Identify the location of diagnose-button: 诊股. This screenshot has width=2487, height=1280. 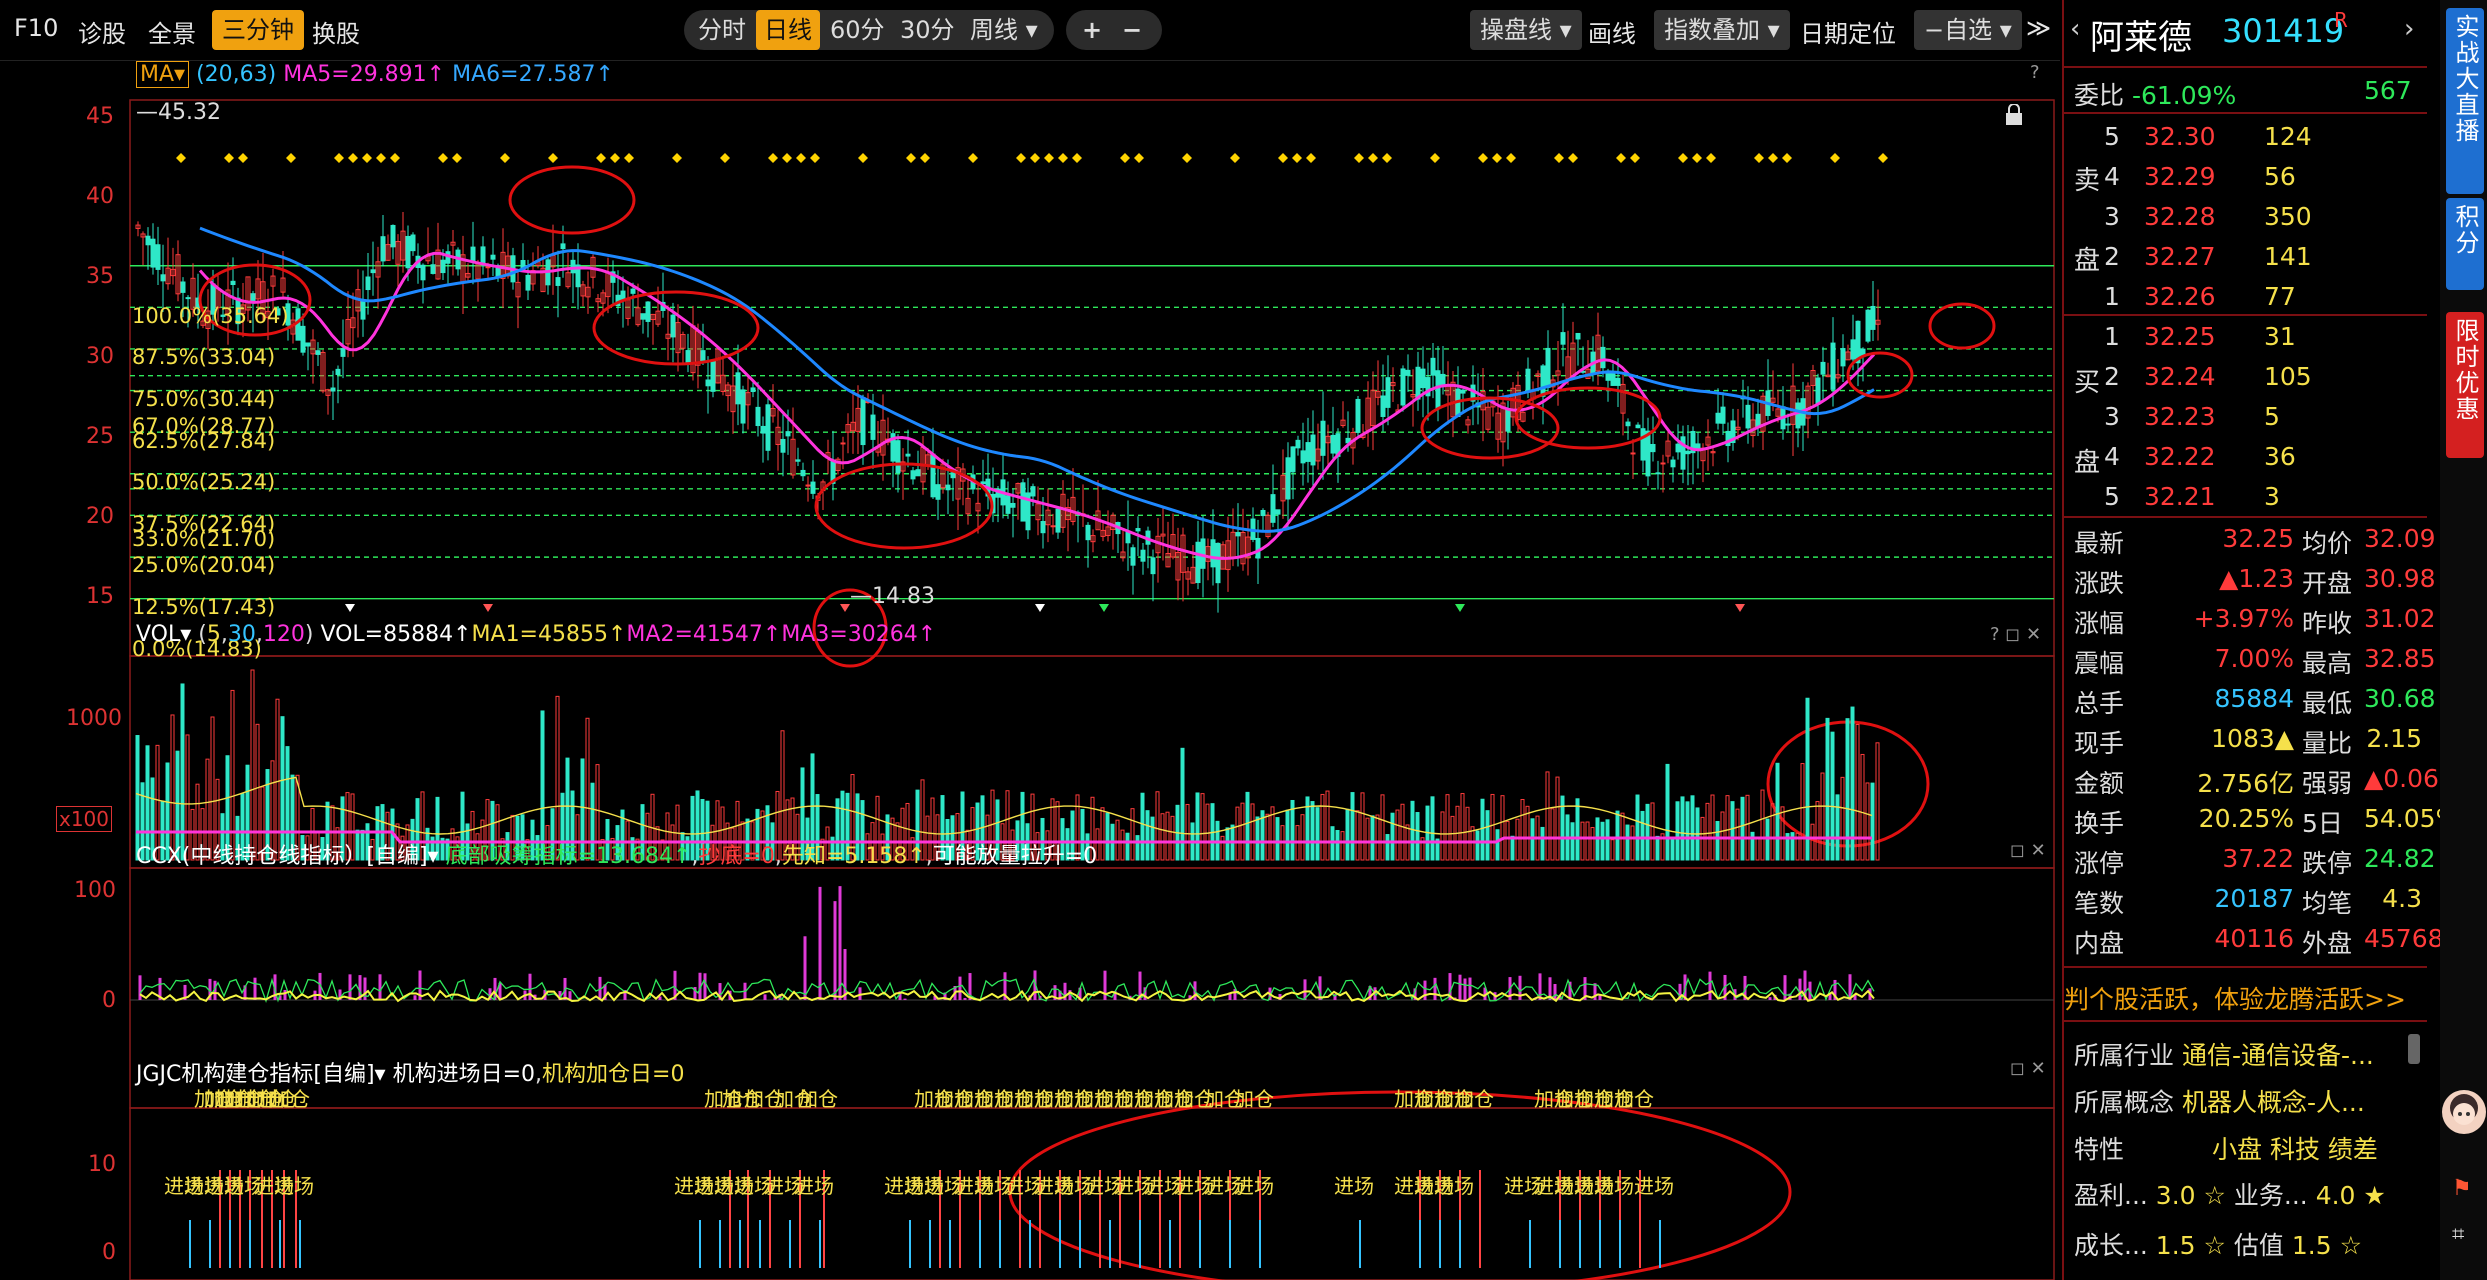
(102, 31).